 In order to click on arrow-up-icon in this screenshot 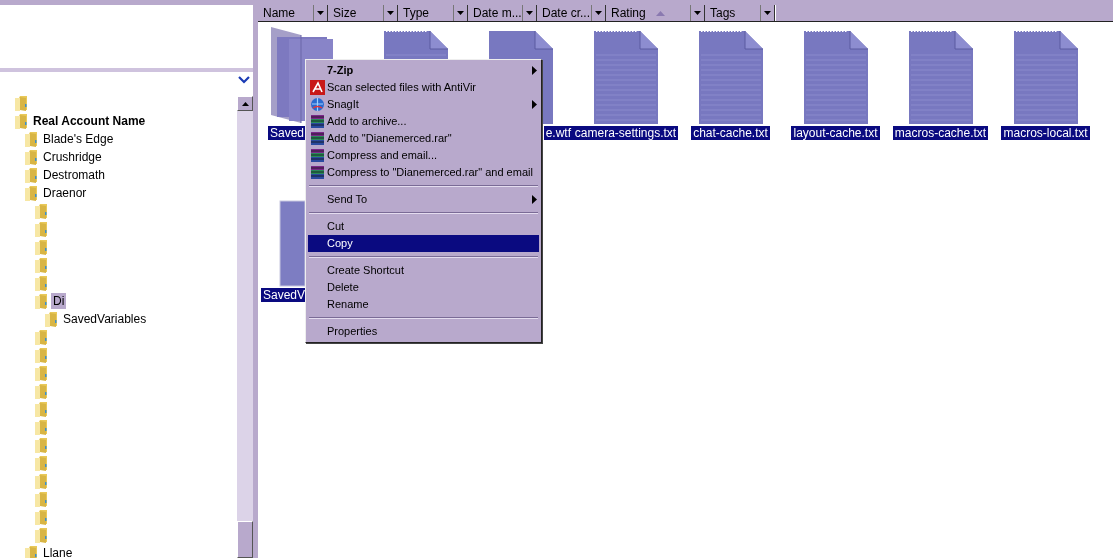, I will do `click(245, 103)`.